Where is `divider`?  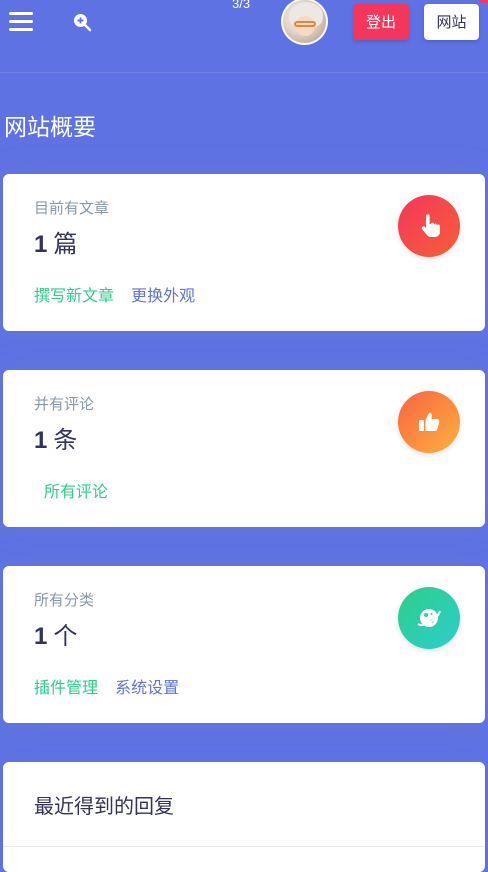
divider is located at coordinates (244, 846).